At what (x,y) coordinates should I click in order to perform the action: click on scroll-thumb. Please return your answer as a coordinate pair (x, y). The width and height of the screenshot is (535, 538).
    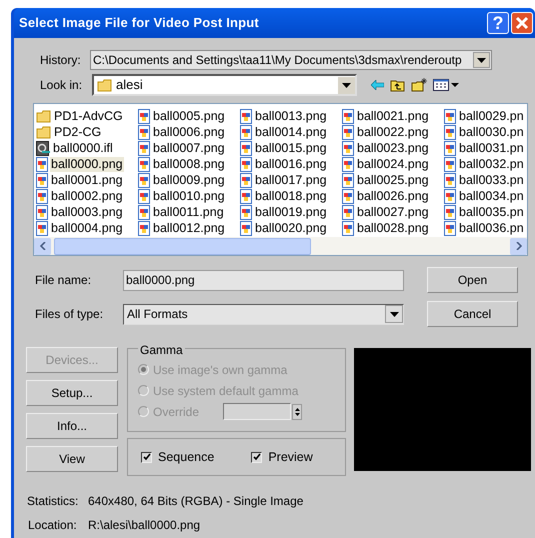
    Looking at the image, I should click on (182, 246).